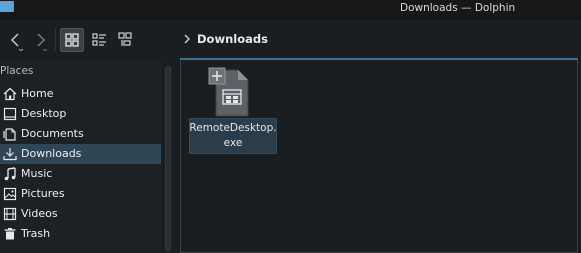 The image size is (581, 253). I want to click on folder-app-icon, so click(7, 6).